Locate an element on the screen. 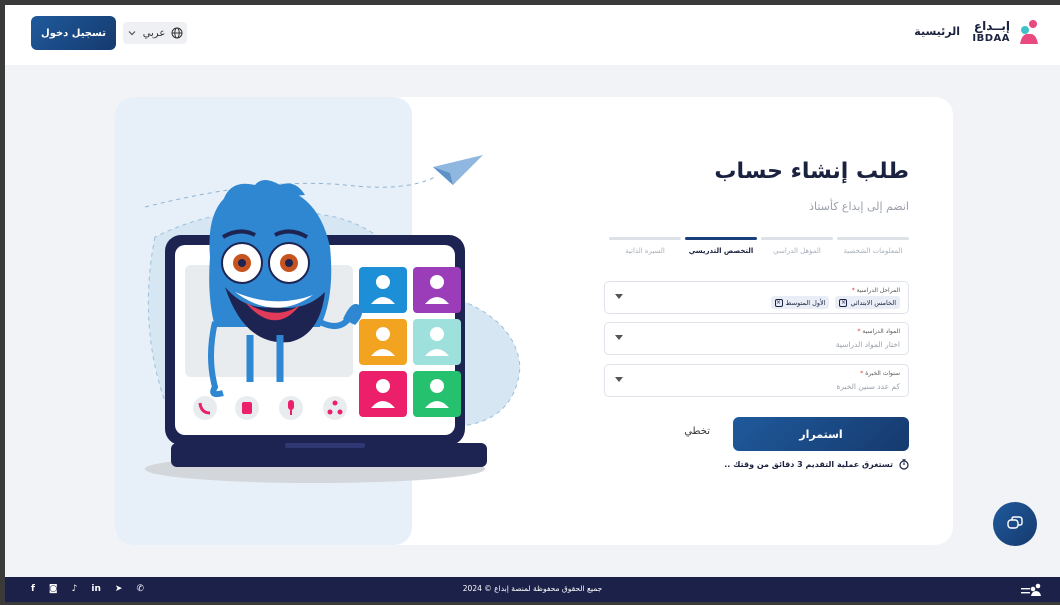 Image resolution: width=1060 pixels, height=605 pixels. language-selector: عربي is located at coordinates (155, 33).